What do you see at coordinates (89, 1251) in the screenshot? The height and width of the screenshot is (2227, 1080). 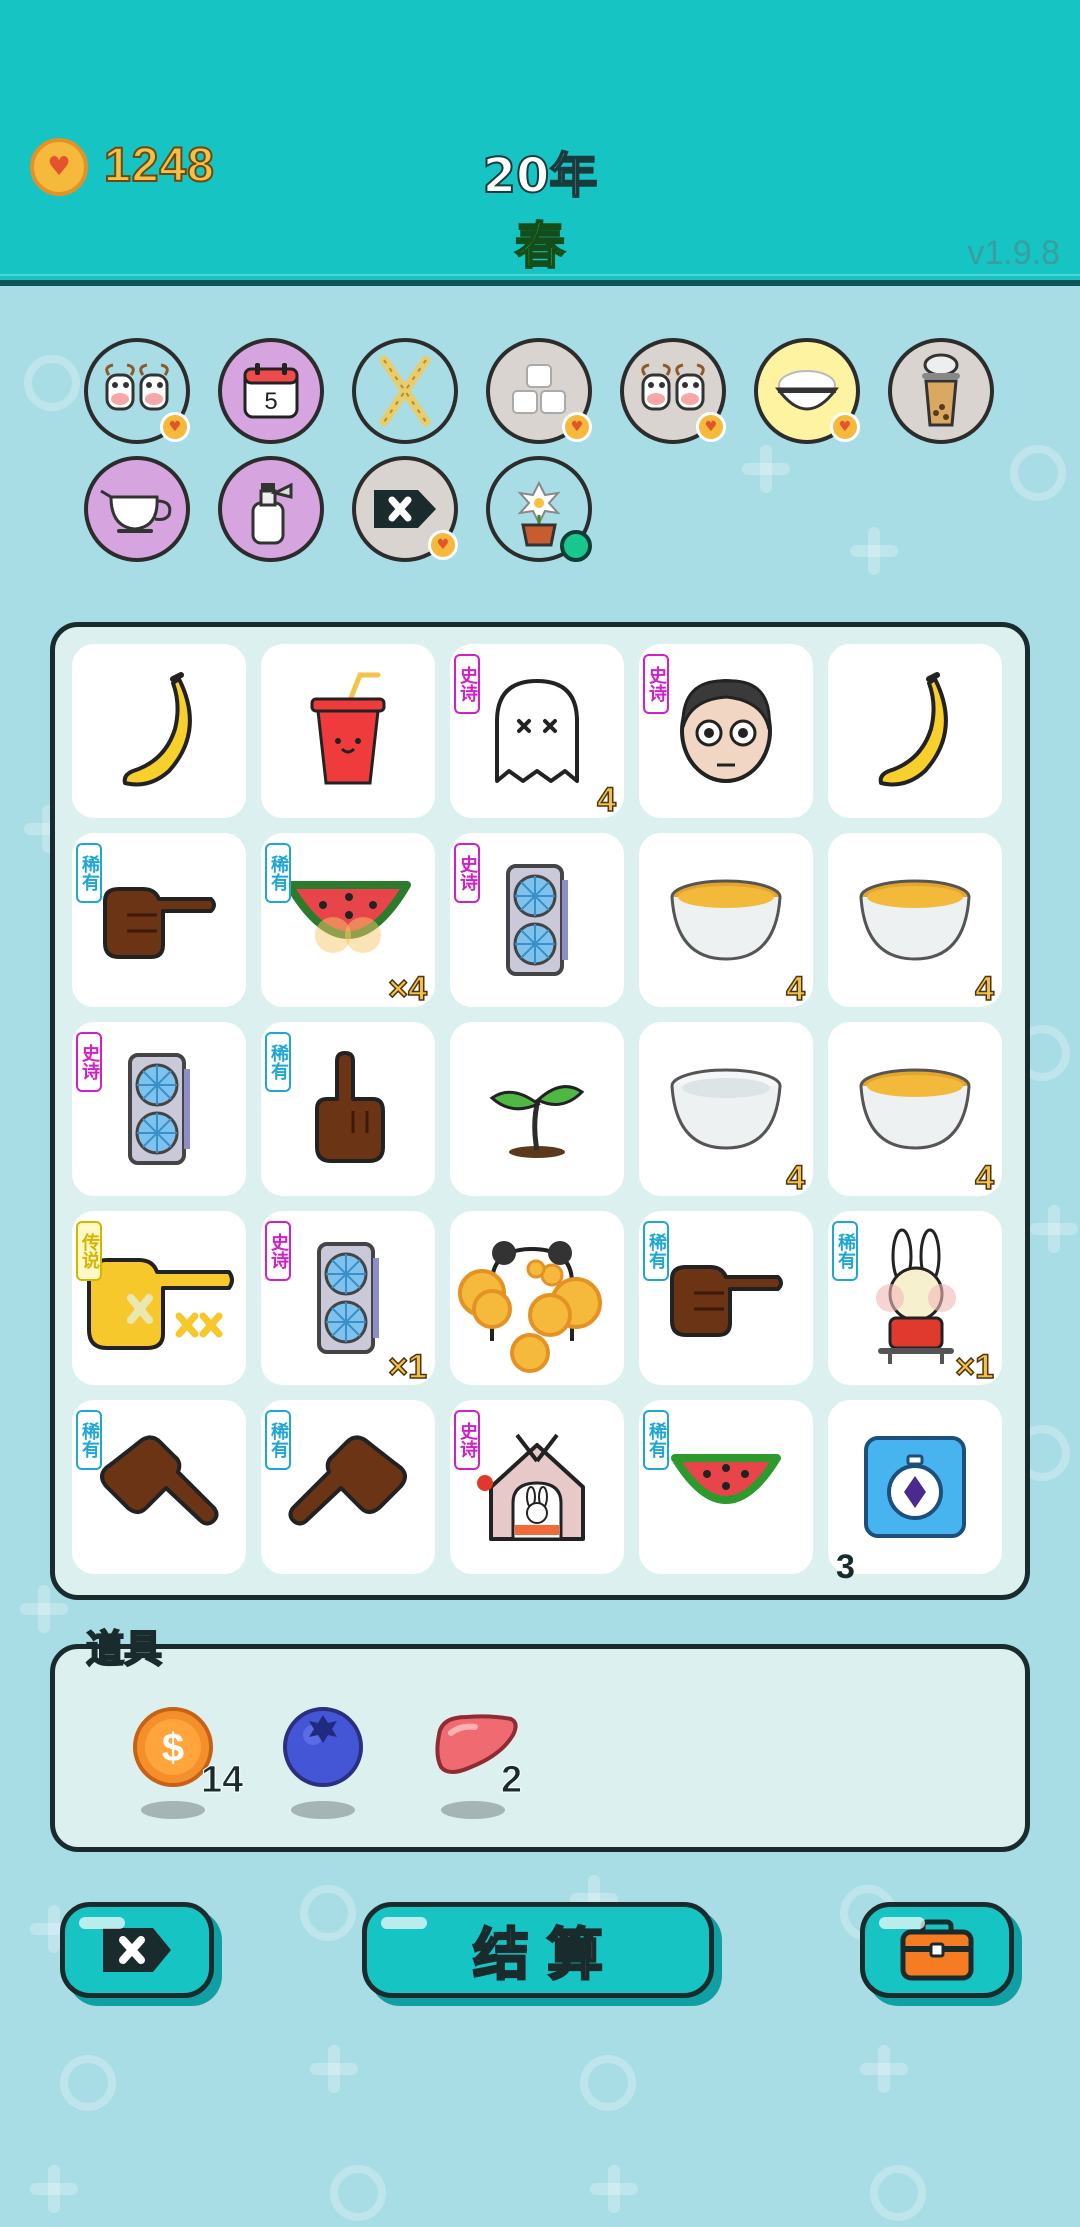 I see `rarity-badge: 传说` at bounding box center [89, 1251].